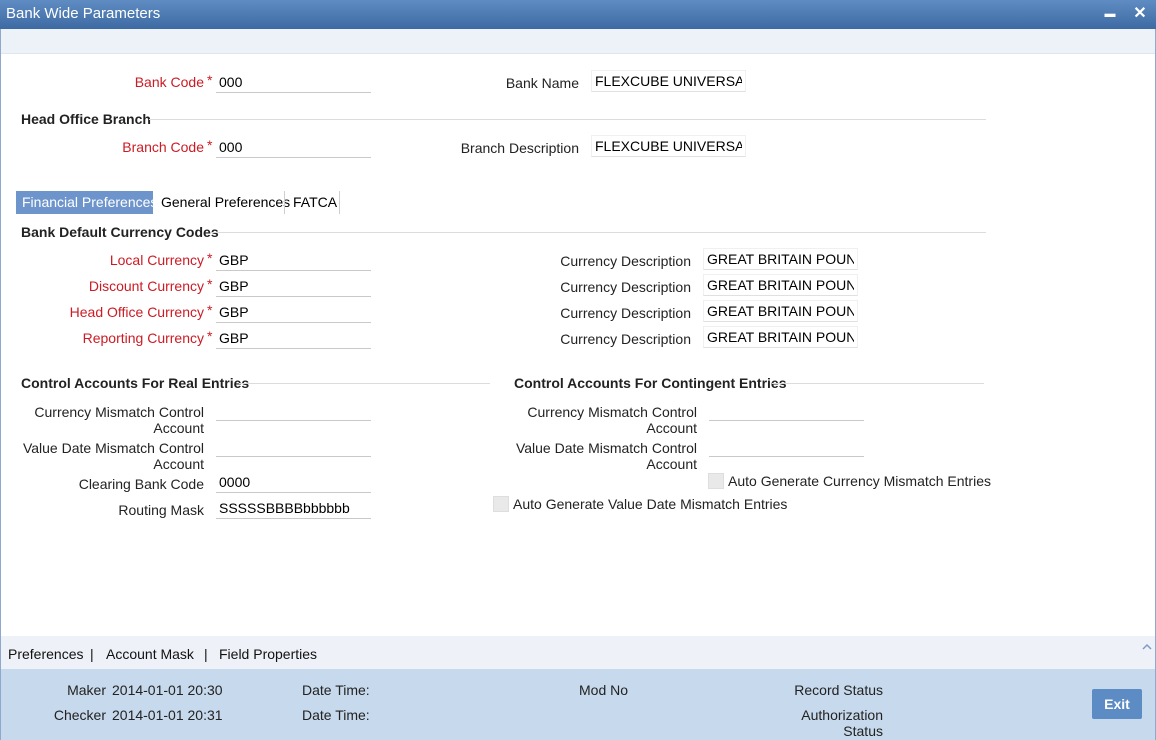 Image resolution: width=1156 pixels, height=740 pixels. I want to click on branch-code-input, so click(293, 147).